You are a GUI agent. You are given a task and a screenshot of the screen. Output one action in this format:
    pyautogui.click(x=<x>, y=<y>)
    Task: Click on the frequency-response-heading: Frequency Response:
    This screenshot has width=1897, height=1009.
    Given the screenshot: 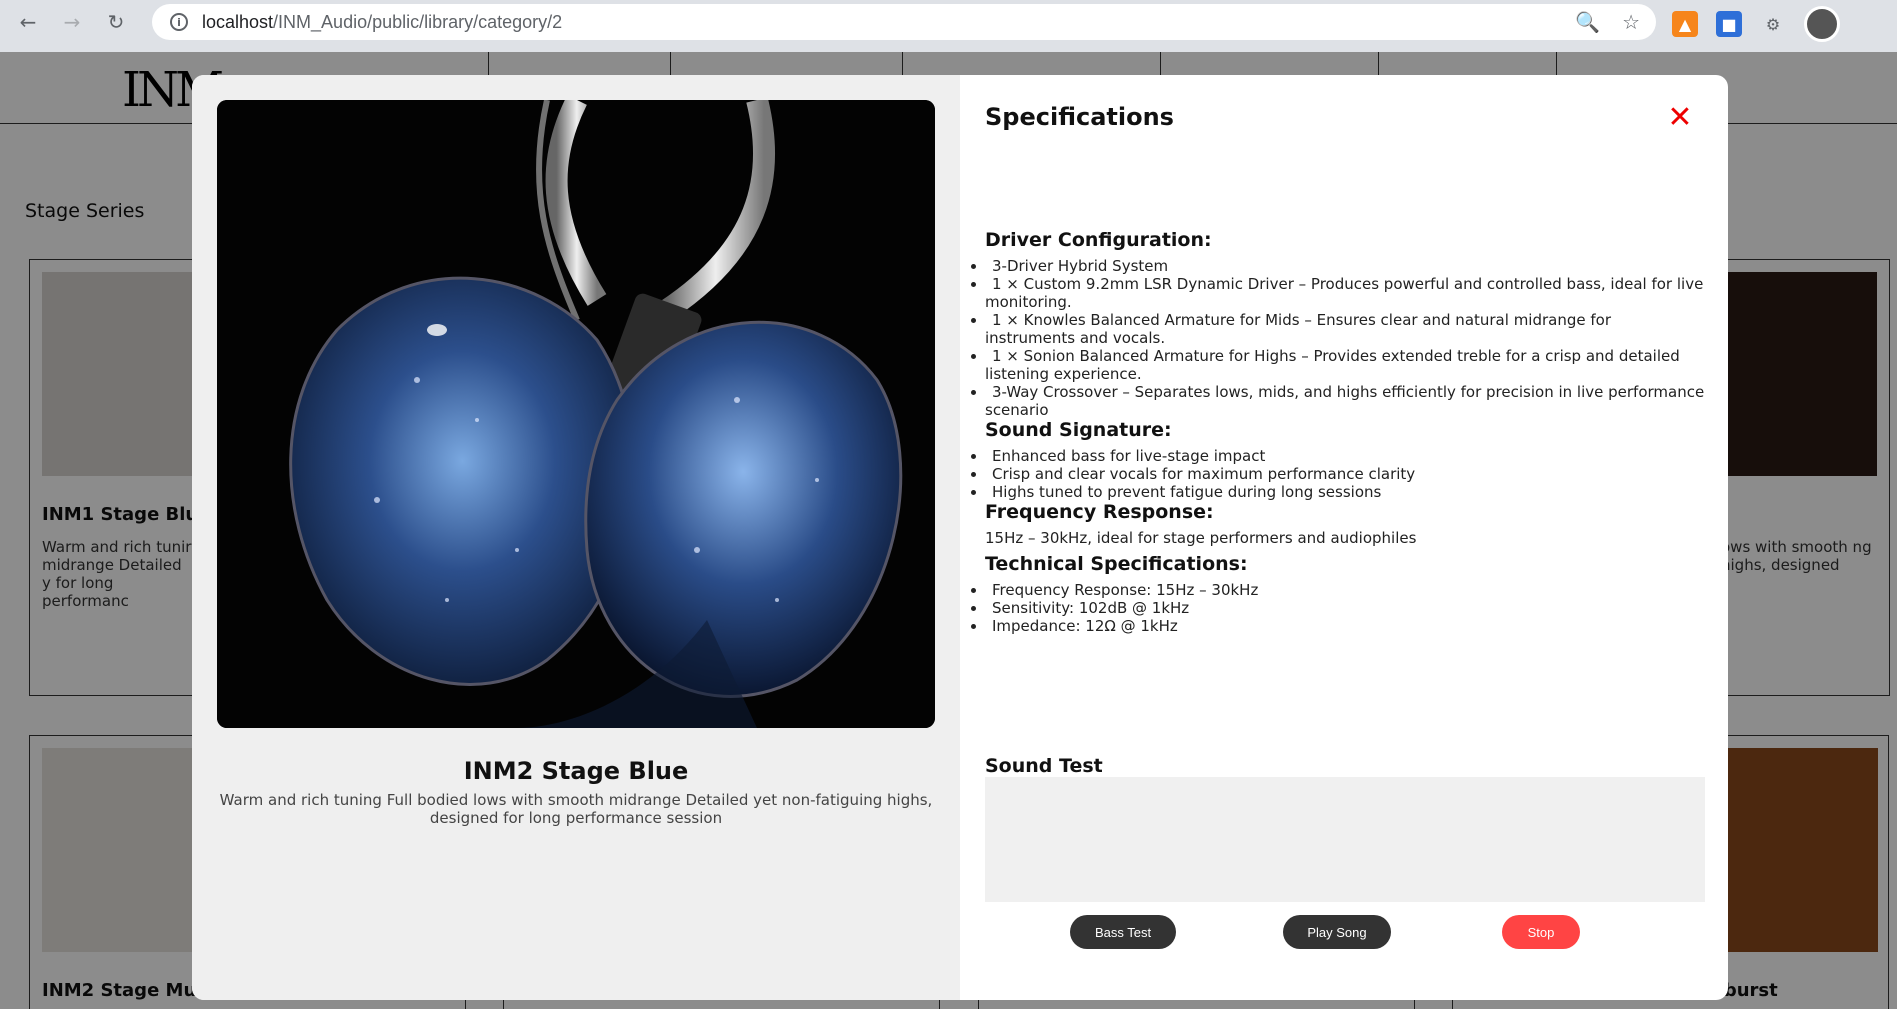 What is the action you would take?
    pyautogui.click(x=1099, y=512)
    